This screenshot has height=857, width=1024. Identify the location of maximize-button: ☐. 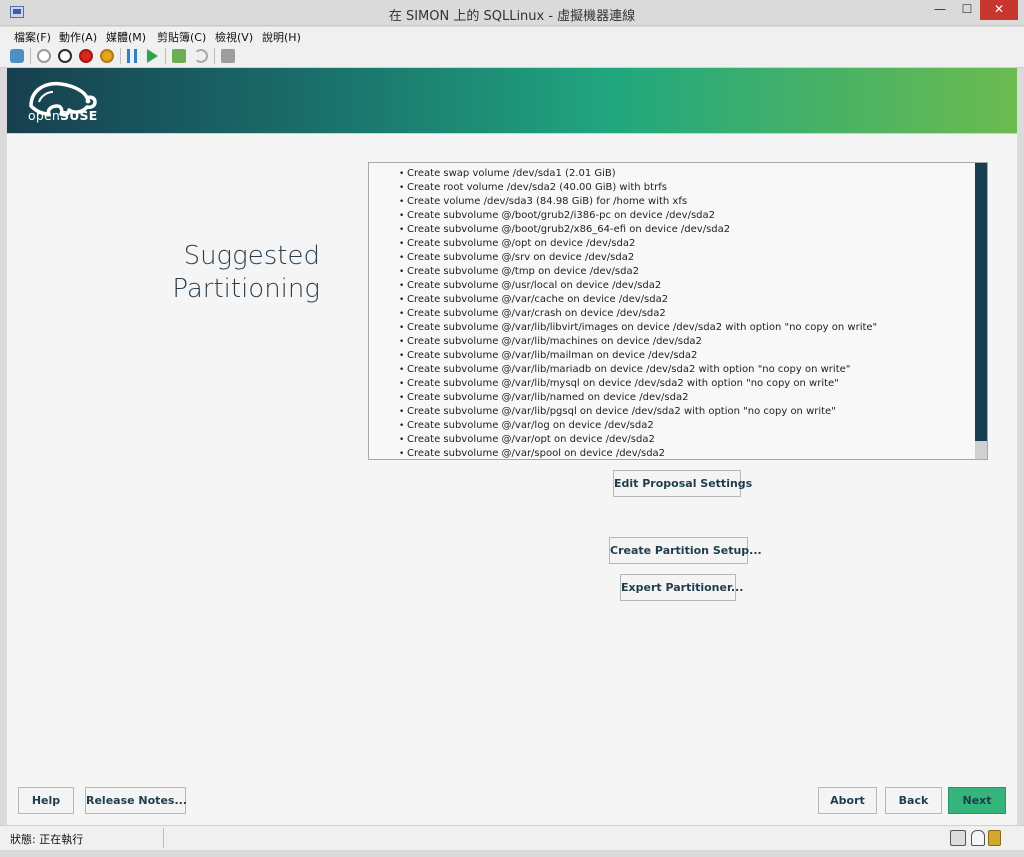
(967, 10).